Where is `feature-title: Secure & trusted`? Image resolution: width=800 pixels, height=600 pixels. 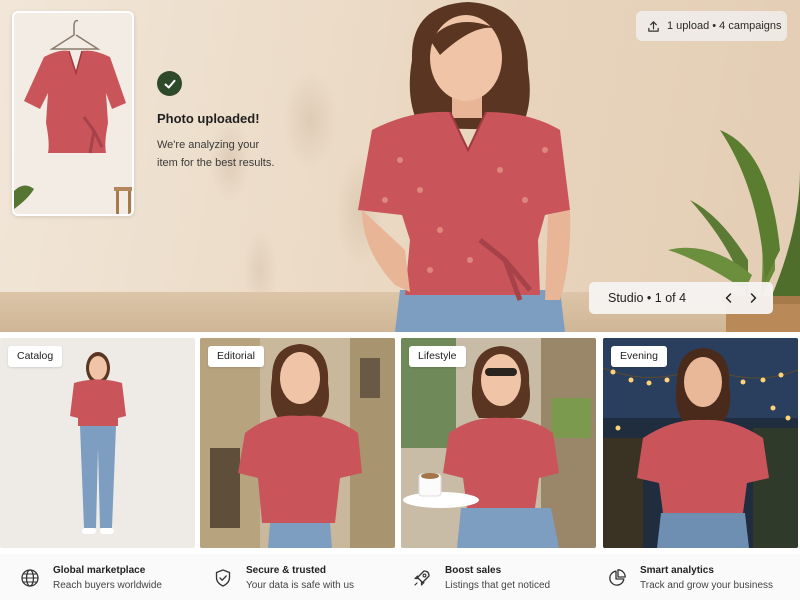 feature-title: Secure & trusted is located at coordinates (286, 570).